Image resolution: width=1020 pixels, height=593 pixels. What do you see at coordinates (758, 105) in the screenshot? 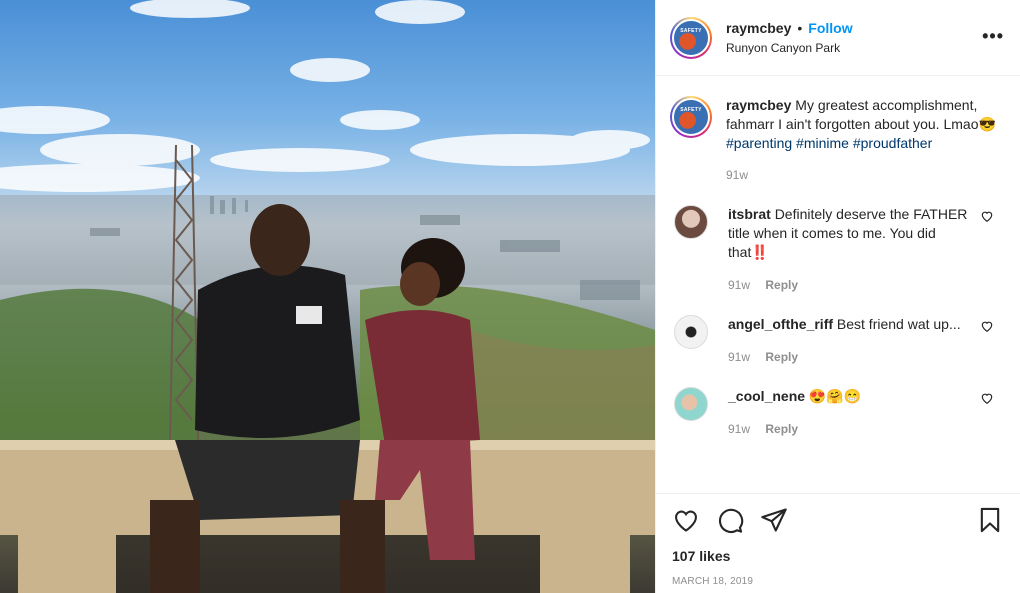
I see `caption-username: raymcbey` at bounding box center [758, 105].